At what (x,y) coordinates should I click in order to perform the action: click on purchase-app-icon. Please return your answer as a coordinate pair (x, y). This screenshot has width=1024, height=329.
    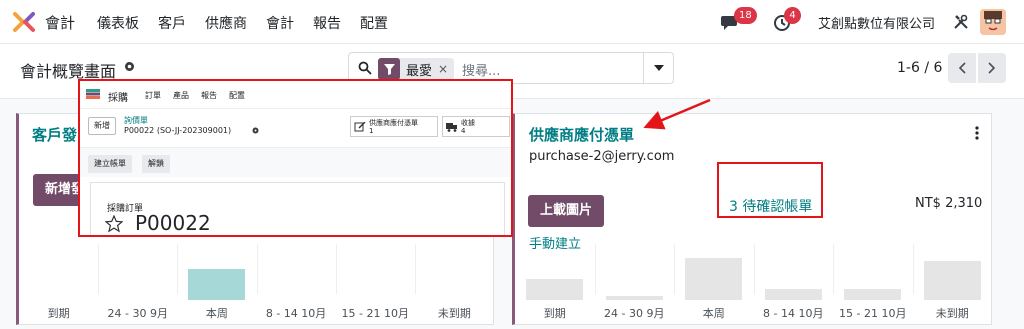
    Looking at the image, I should click on (93, 94).